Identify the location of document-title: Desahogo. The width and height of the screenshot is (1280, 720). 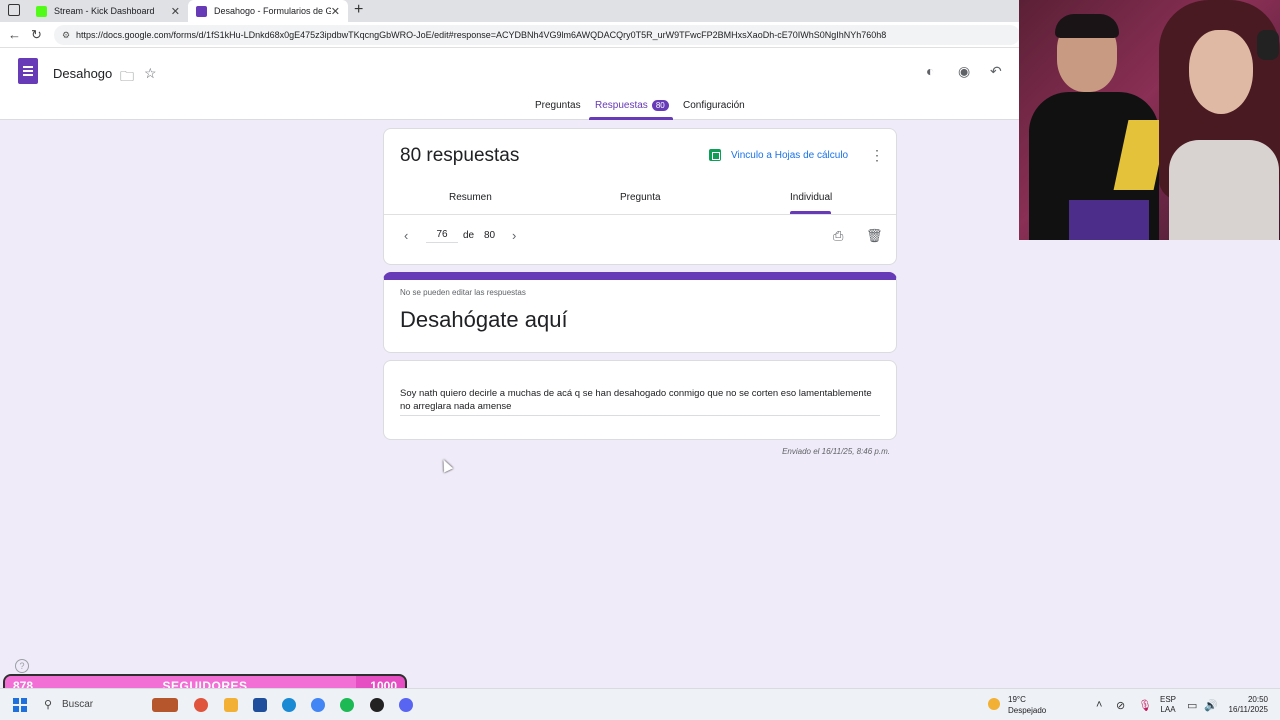
(82, 73).